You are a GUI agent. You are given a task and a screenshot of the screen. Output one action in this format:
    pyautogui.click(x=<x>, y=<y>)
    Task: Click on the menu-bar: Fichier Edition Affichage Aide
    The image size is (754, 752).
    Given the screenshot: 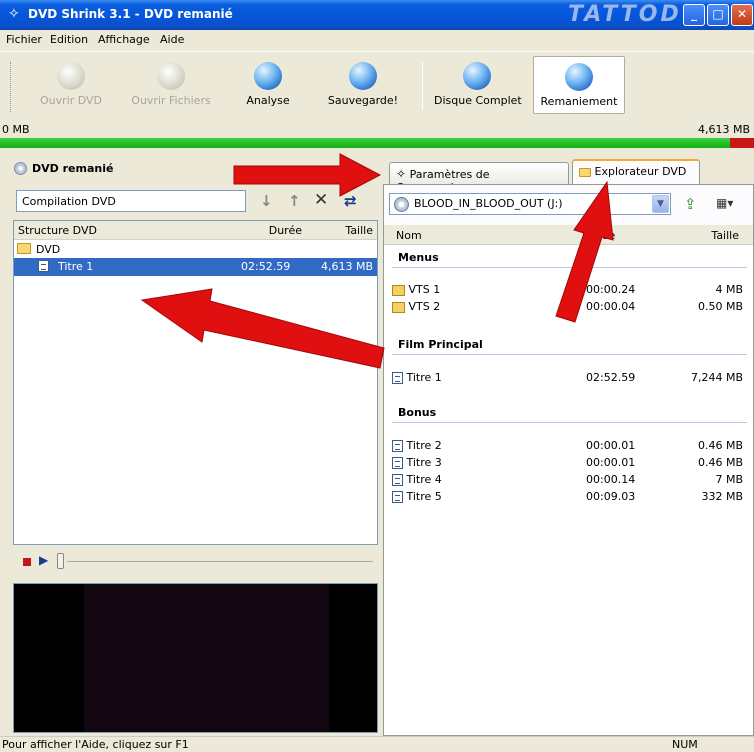 What is the action you would take?
    pyautogui.click(x=377, y=40)
    